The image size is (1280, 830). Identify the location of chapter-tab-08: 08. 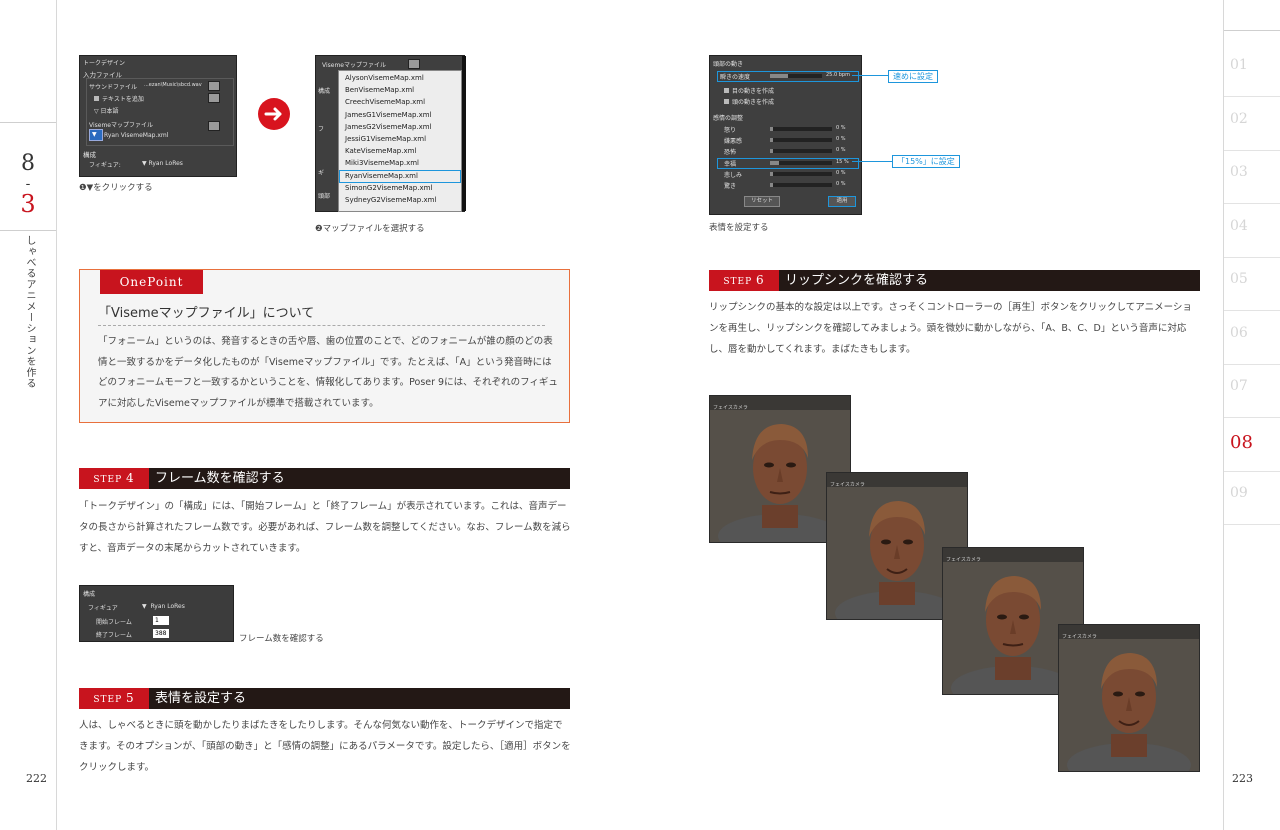
(1252, 446).